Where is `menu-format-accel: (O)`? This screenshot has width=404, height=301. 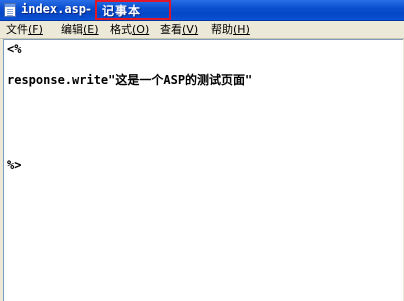
menu-format-accel: (O) is located at coordinates (141, 29).